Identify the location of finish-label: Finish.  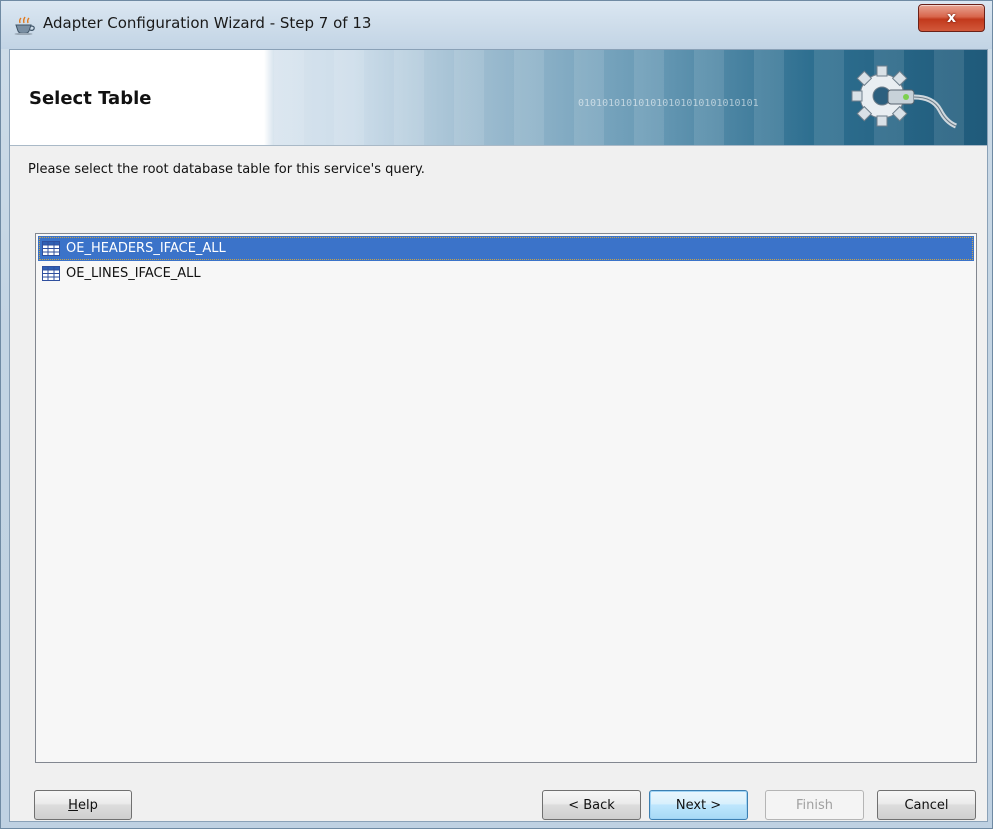
(814, 805).